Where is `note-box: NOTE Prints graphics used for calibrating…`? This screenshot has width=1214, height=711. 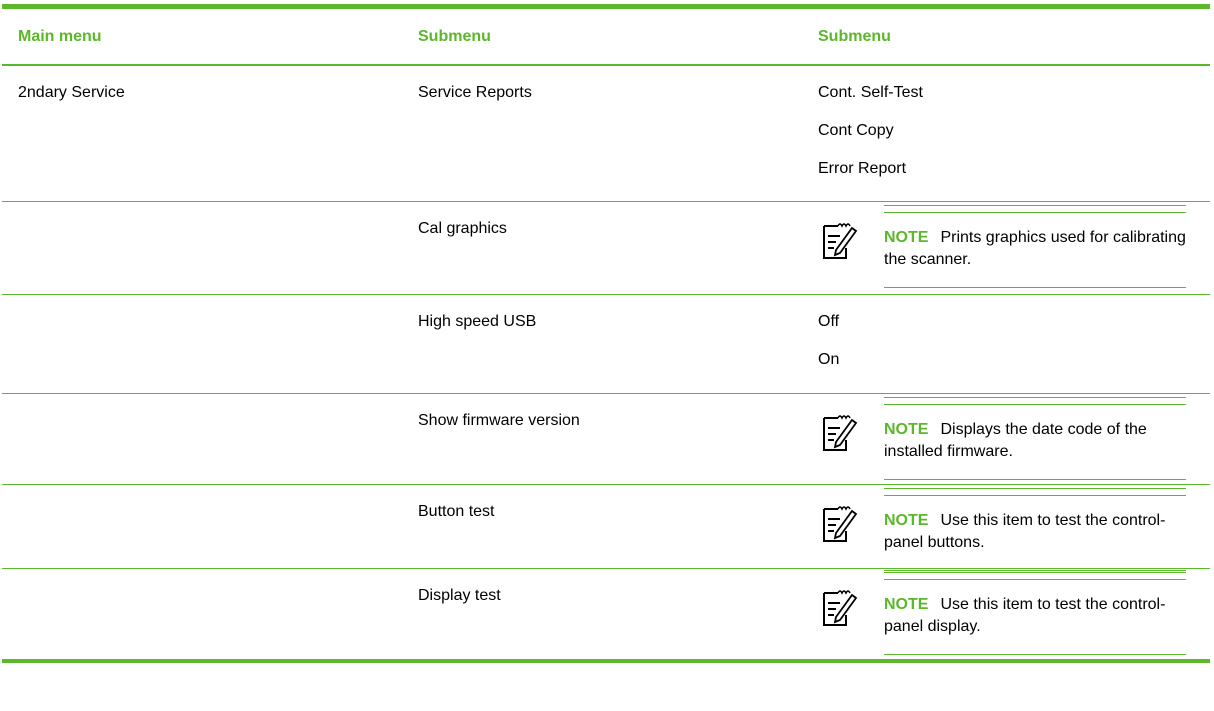 note-box: NOTE Prints graphics used for calibrating… is located at coordinates (1035, 246).